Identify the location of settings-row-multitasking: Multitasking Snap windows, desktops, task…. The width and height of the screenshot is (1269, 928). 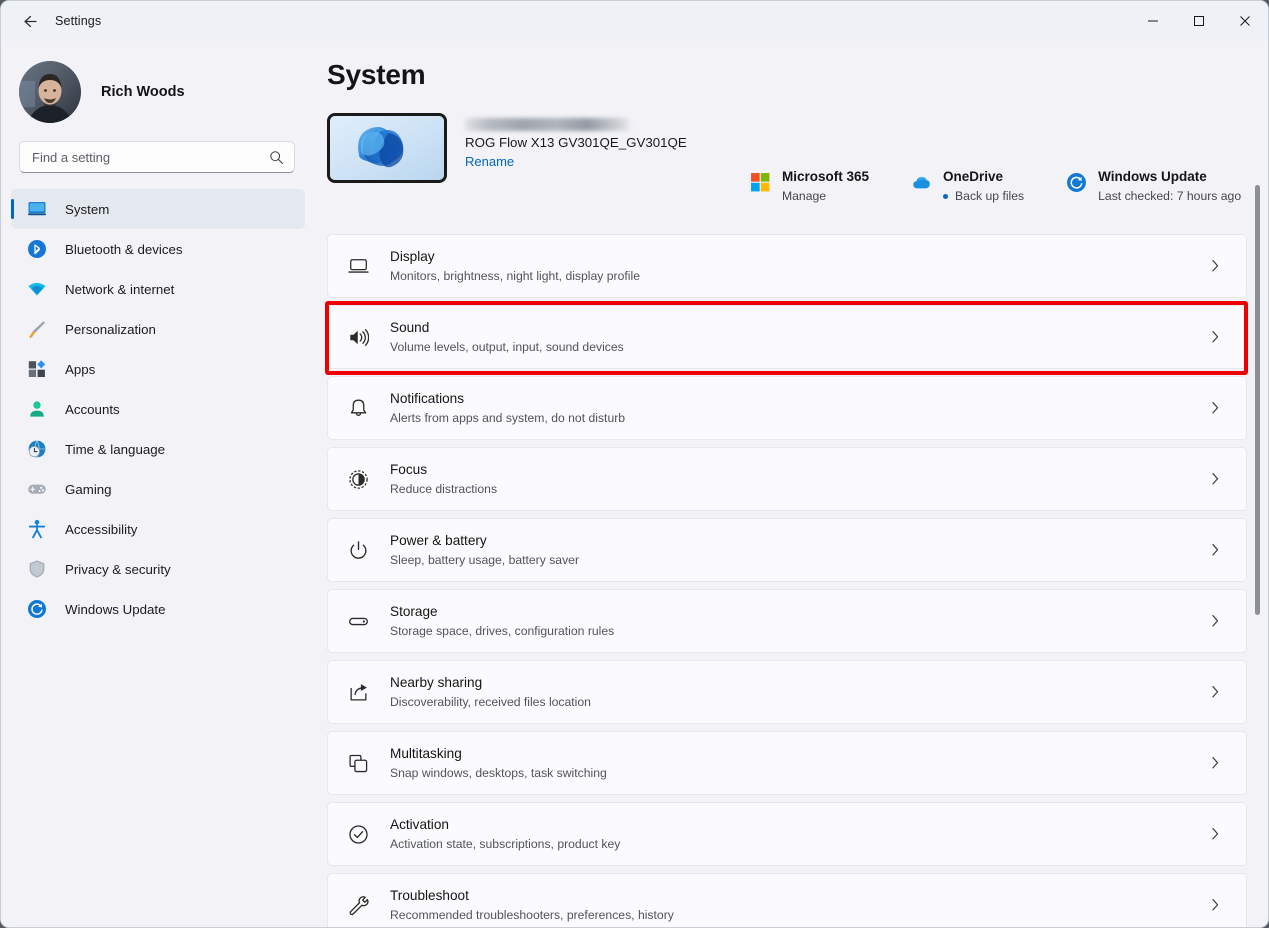
(787, 763).